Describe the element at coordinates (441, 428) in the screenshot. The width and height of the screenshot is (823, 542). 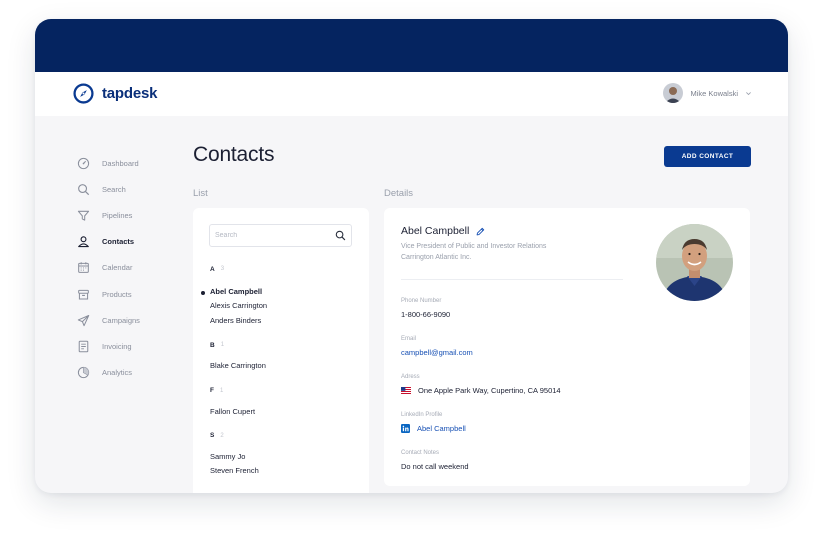
I see `linkedin-name: Abel Campbell` at that location.